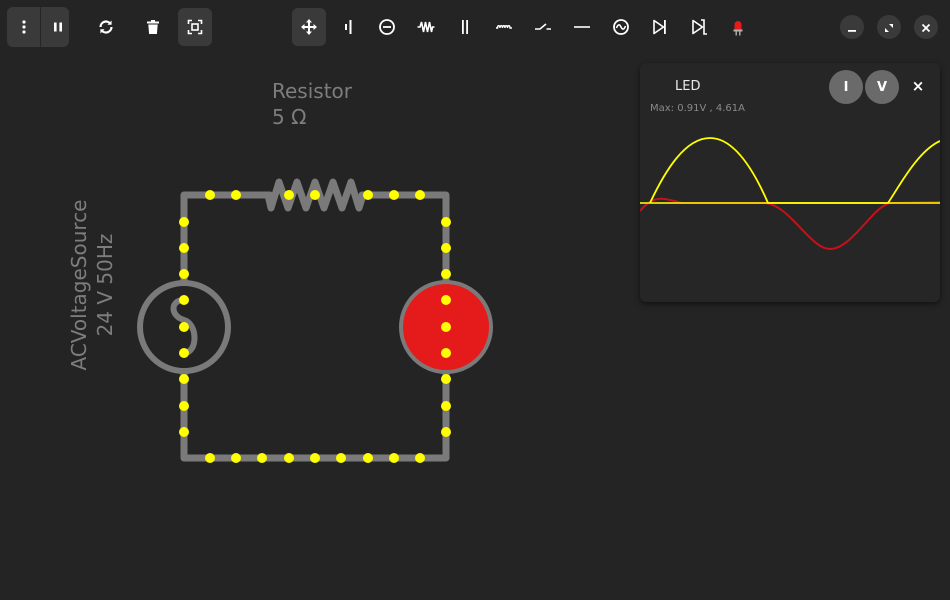 This screenshot has width=950, height=600. I want to click on capacitor-tool-icon, so click(465, 27).